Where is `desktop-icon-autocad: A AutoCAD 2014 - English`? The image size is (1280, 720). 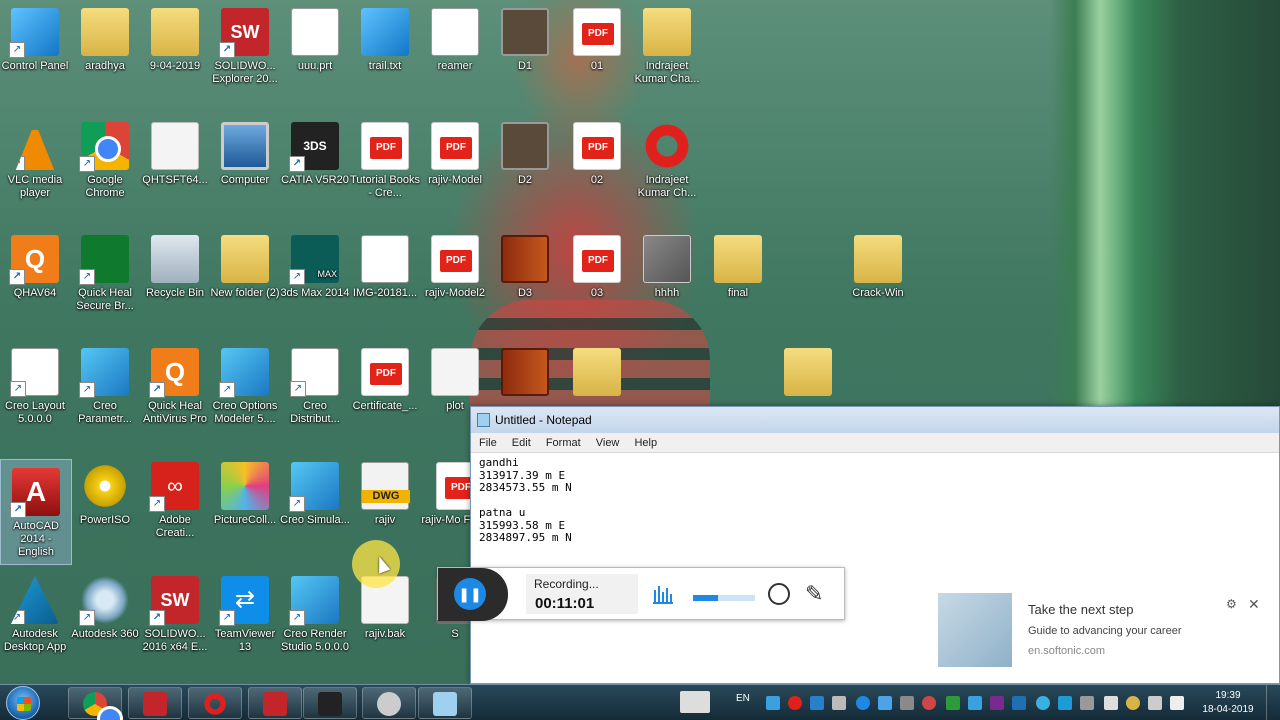
desktop-icon-autocad: A AutoCAD 2014 - English is located at coordinates (36, 512).